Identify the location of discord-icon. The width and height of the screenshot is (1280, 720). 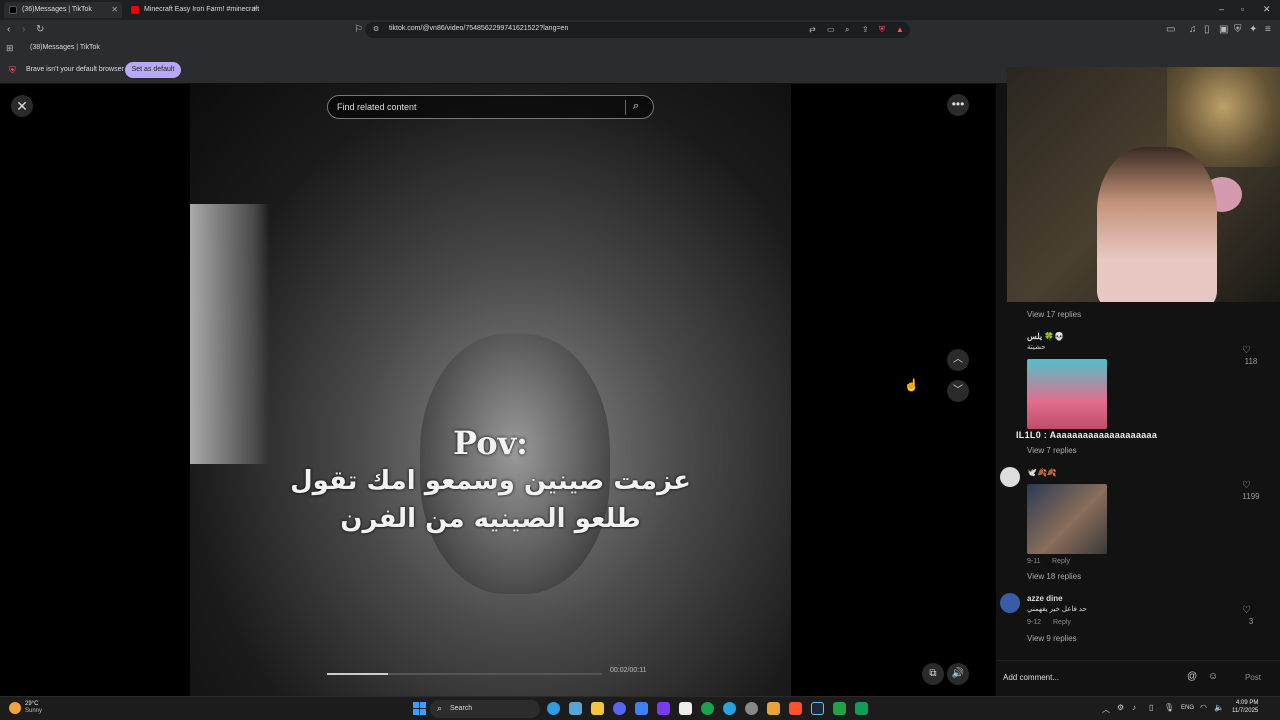
(619, 708).